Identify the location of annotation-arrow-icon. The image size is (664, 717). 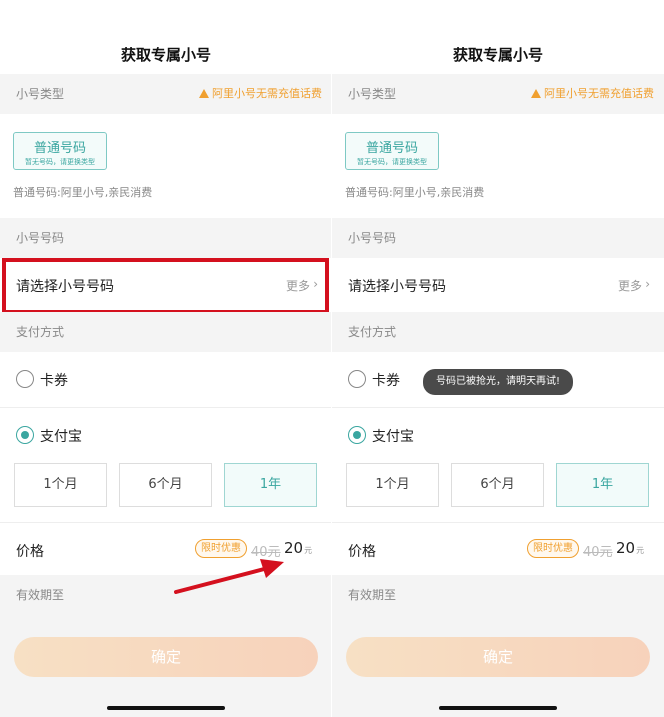
(229, 576).